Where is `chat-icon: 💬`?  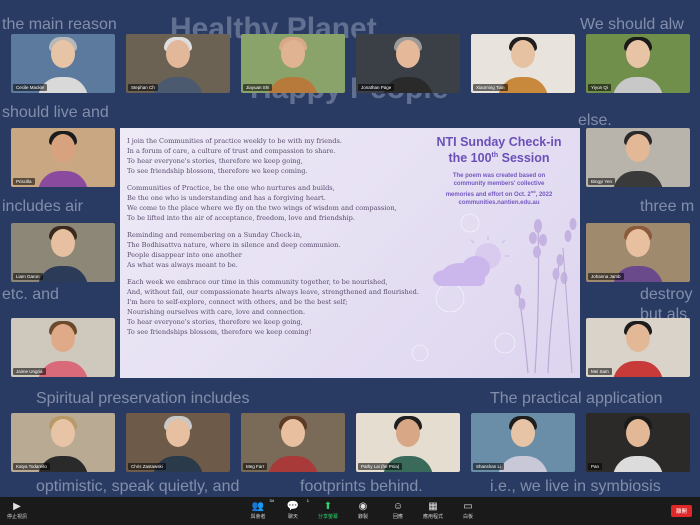
chat-icon: 💬 is located at coordinates (293, 506).